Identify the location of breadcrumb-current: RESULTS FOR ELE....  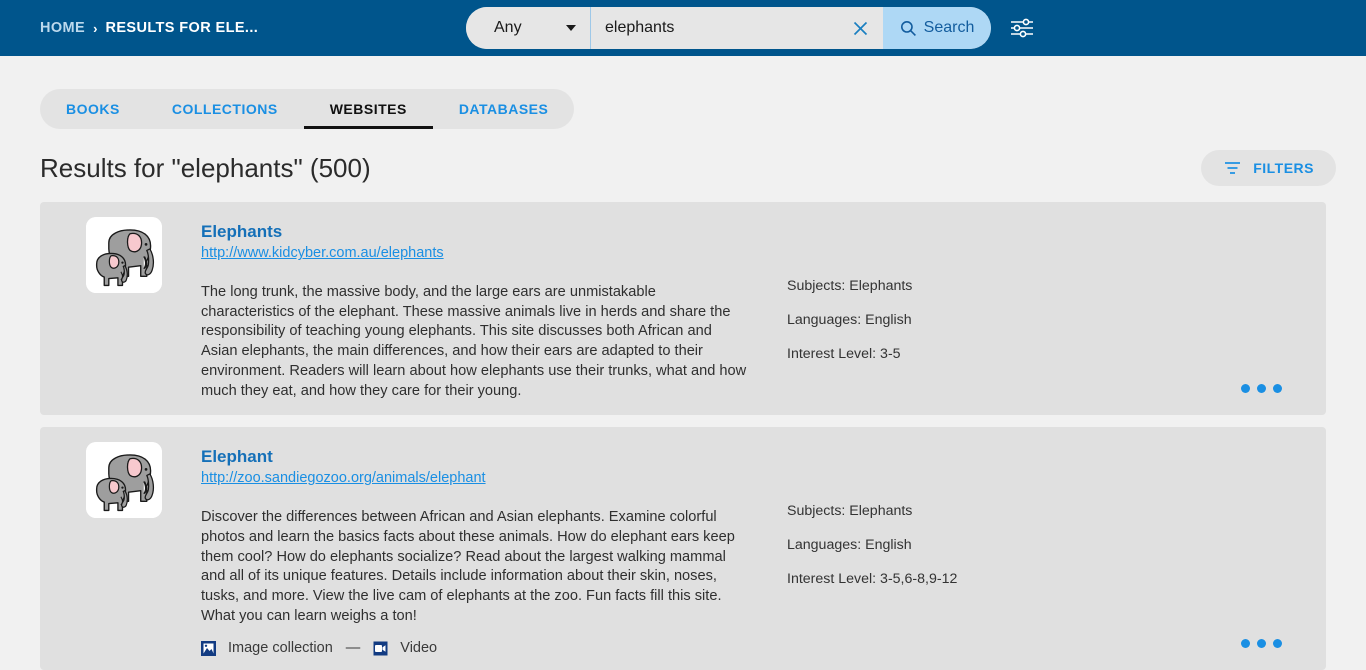
(182, 28).